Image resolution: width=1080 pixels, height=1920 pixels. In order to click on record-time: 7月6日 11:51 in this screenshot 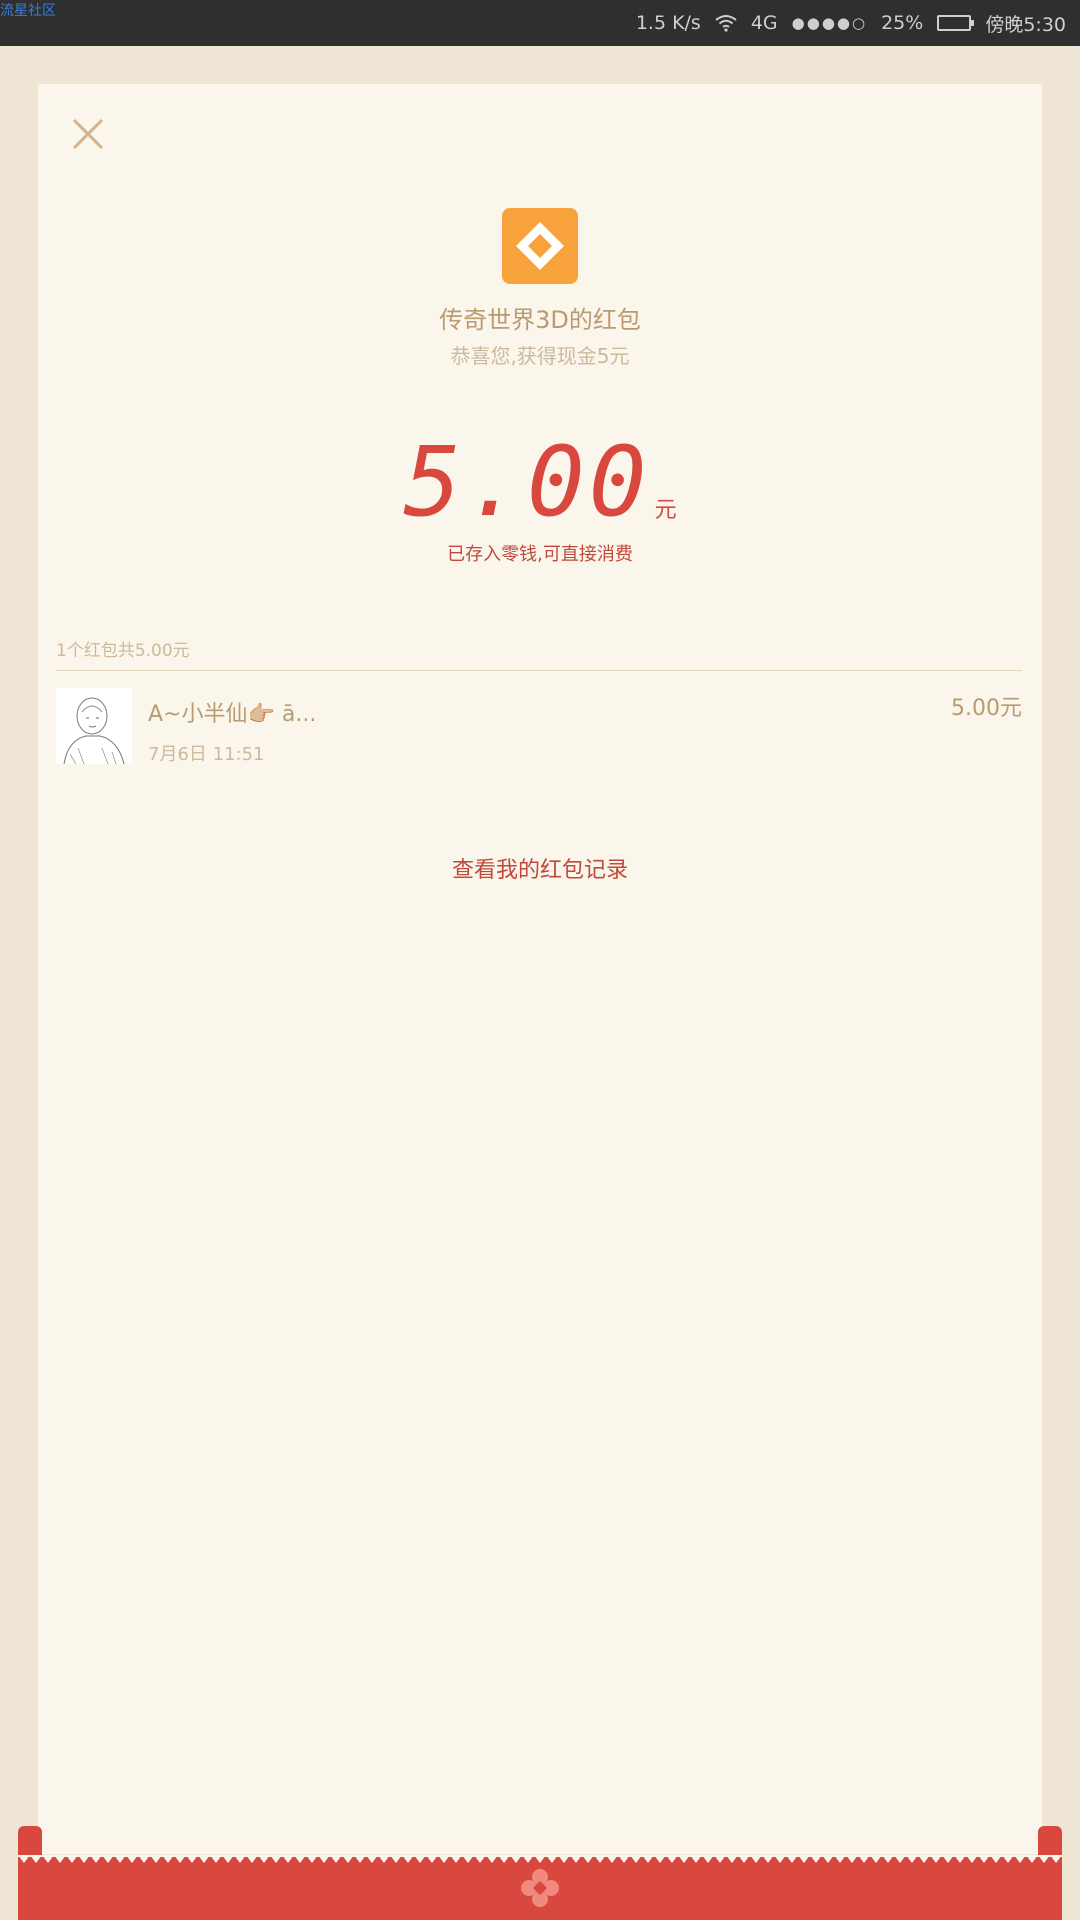, I will do `click(206, 754)`.